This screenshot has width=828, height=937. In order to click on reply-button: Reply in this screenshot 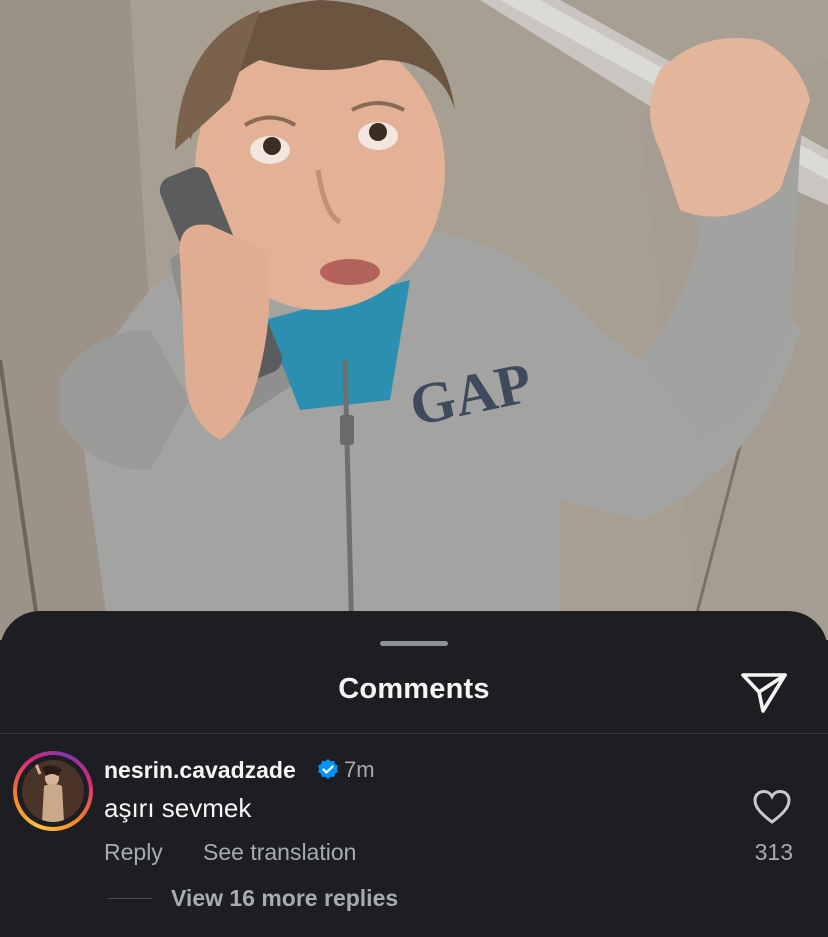, I will do `click(133, 852)`.